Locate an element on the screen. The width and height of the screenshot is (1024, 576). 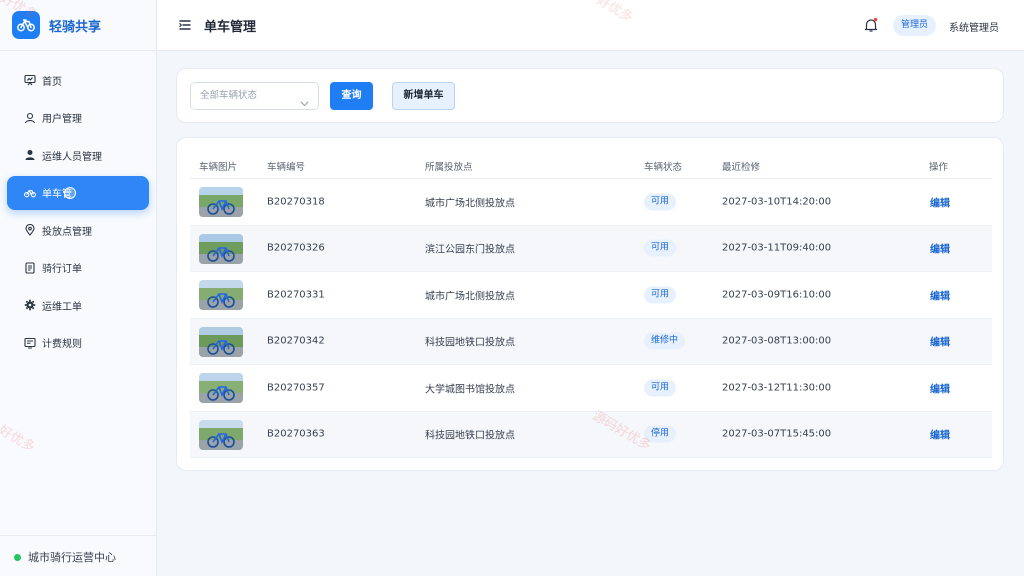
column-header: 所属投放点 is located at coordinates (449, 167).